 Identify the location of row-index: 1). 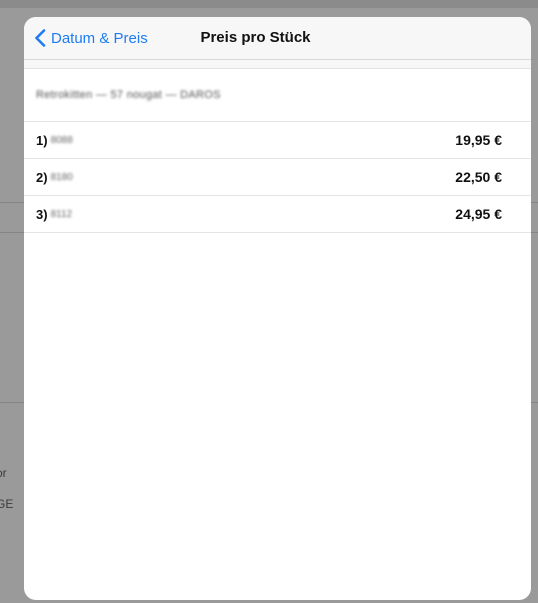
(42, 140).